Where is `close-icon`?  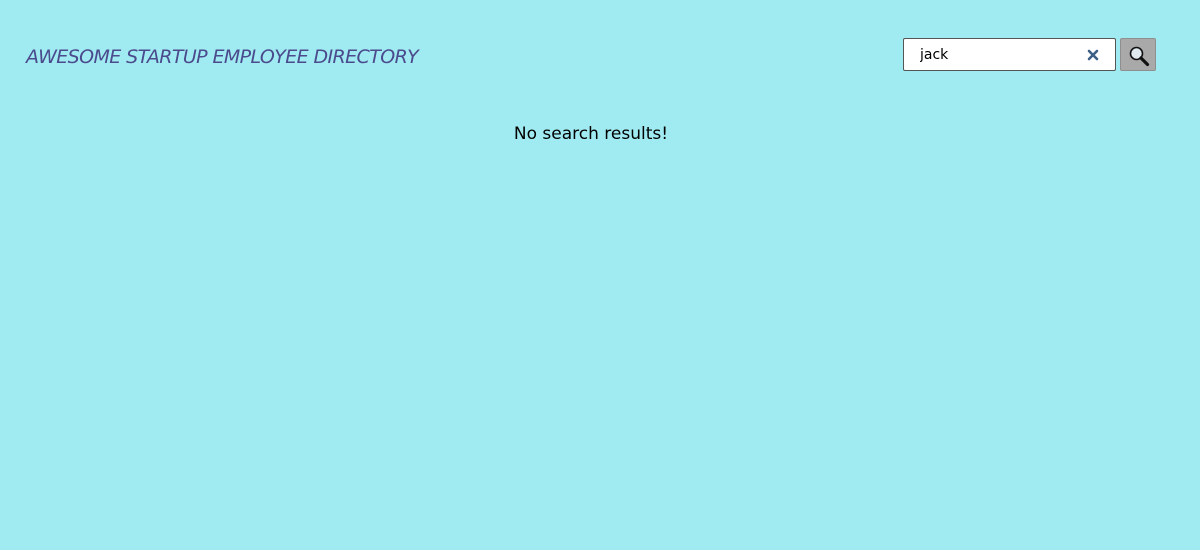 close-icon is located at coordinates (1093, 55).